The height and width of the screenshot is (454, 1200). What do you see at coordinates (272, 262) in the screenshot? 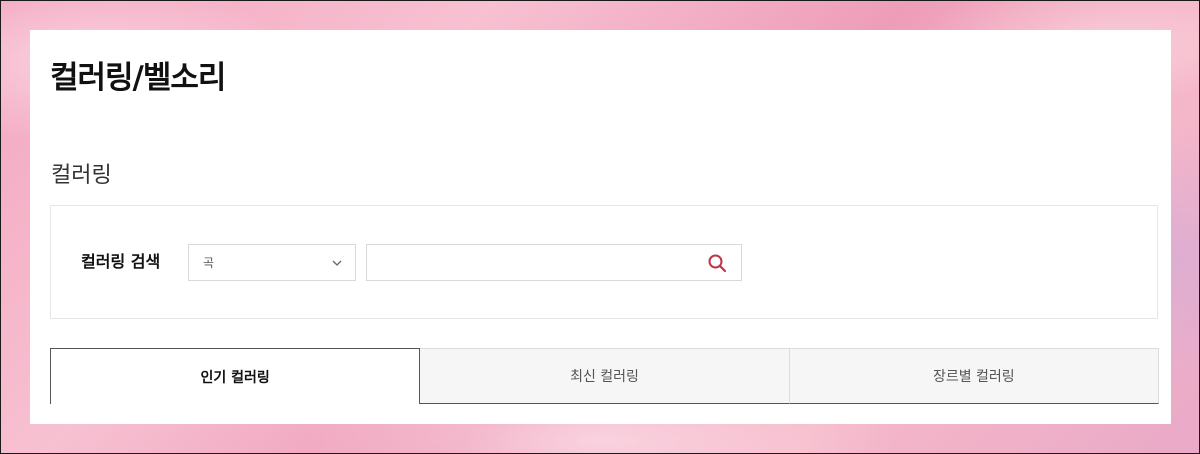
I see `search-type-select: 곡` at bounding box center [272, 262].